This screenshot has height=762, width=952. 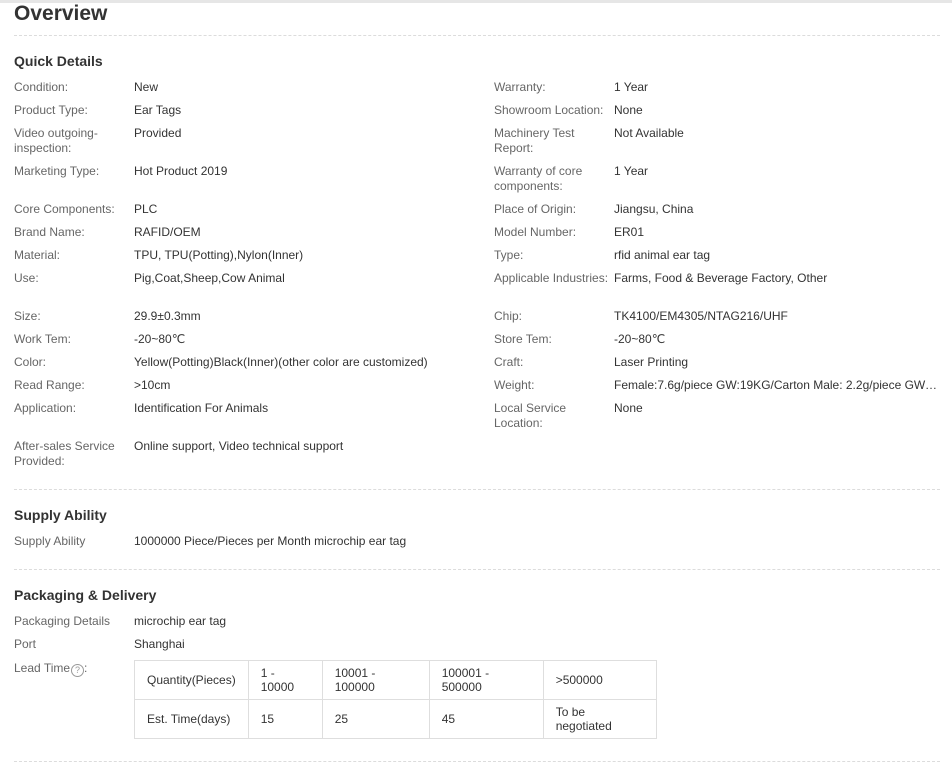 I want to click on lead-time-label-wrap: Lead Time?:, so click(x=74, y=668).